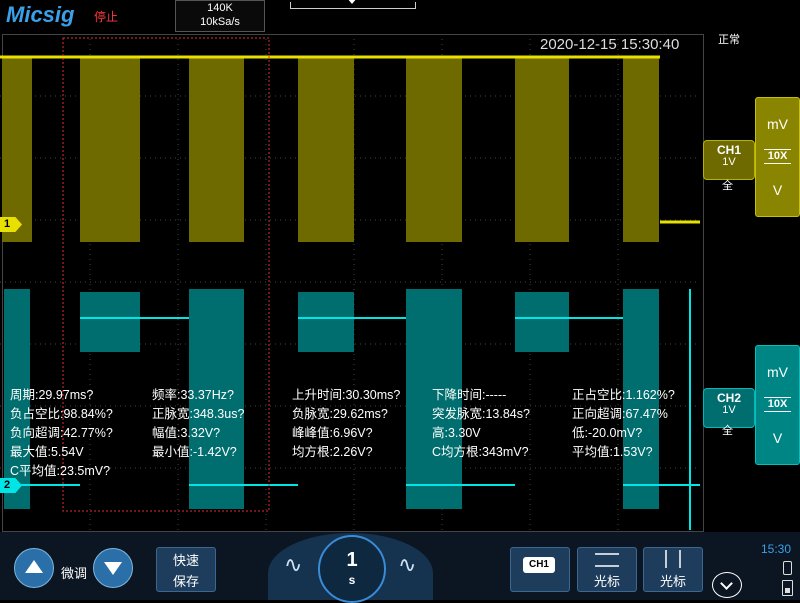 This screenshot has width=800, height=603. What do you see at coordinates (185, 581) in the screenshot?
I see `quick-save-label-2: 保存` at bounding box center [185, 581].